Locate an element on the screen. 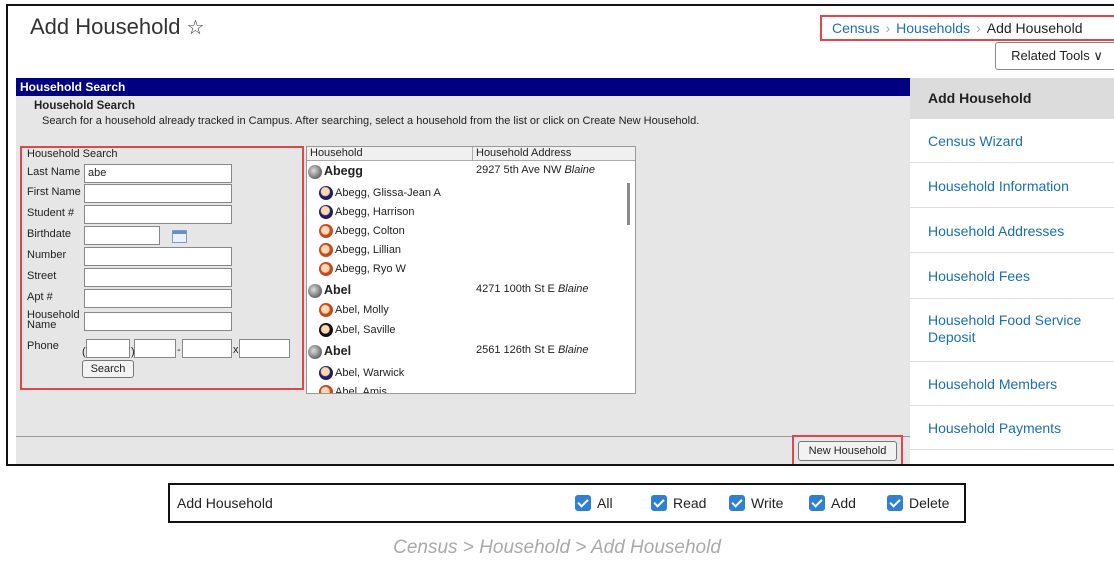  sidebar-item-household-information: Household Information is located at coordinates (1012, 186).